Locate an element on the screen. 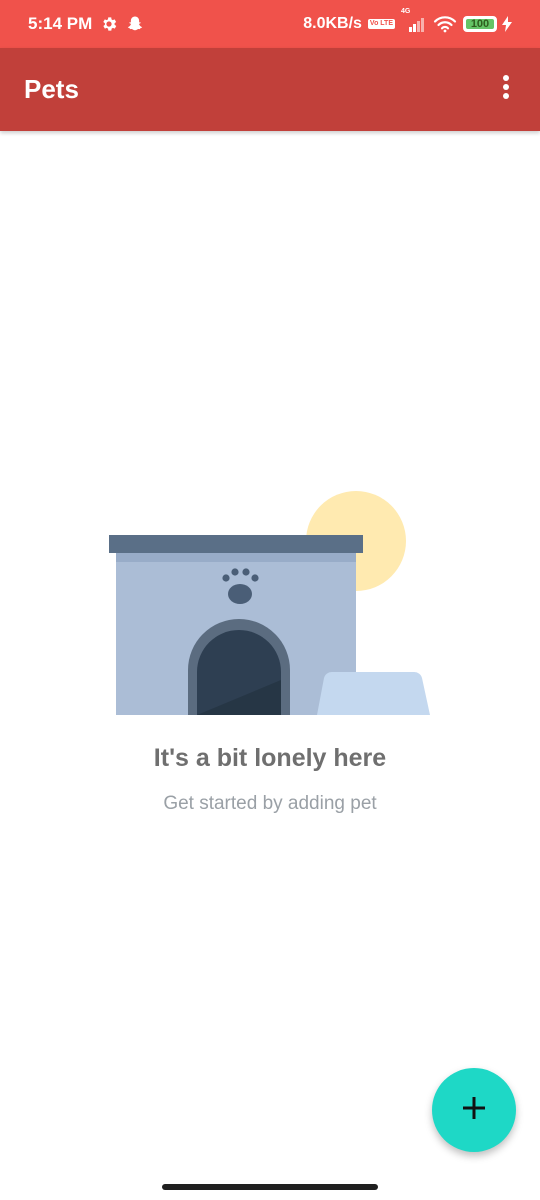  network-speed: 8.0KB/s is located at coordinates (332, 23).